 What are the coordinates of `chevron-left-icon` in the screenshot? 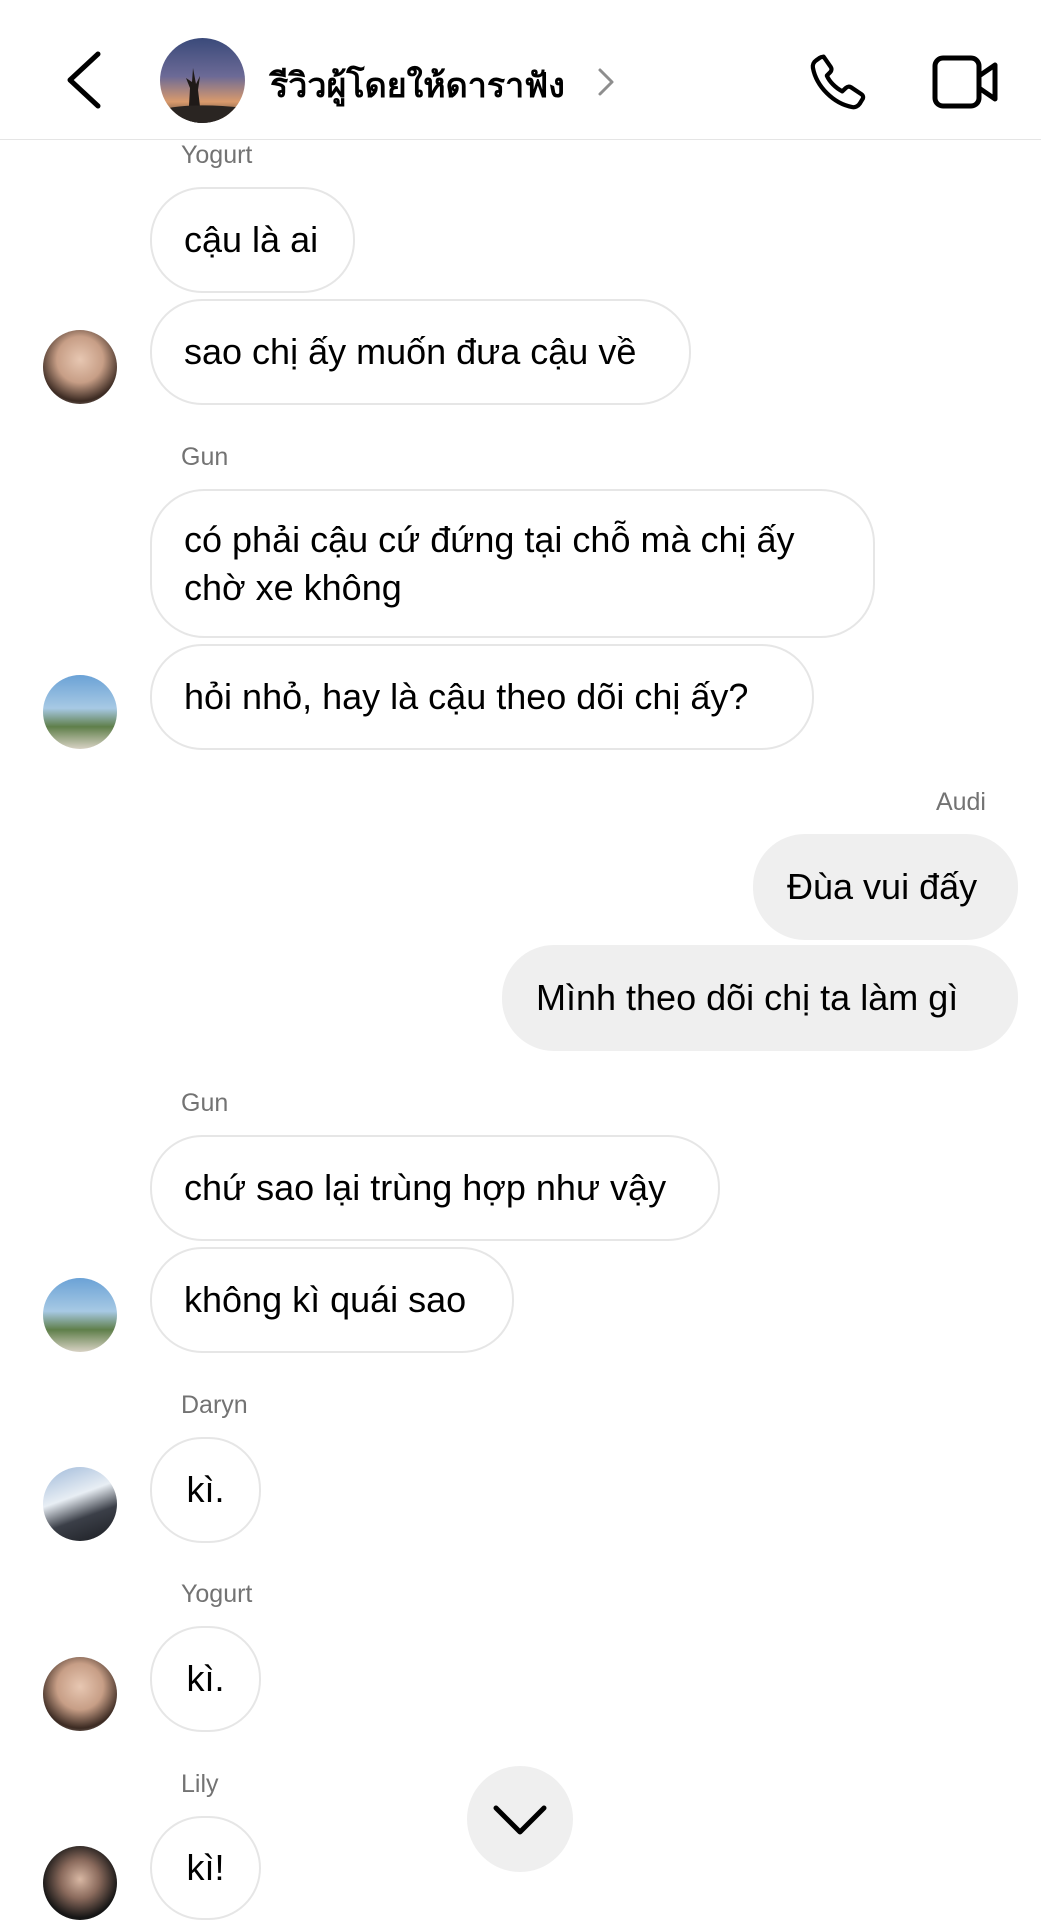 It's located at (84, 80).